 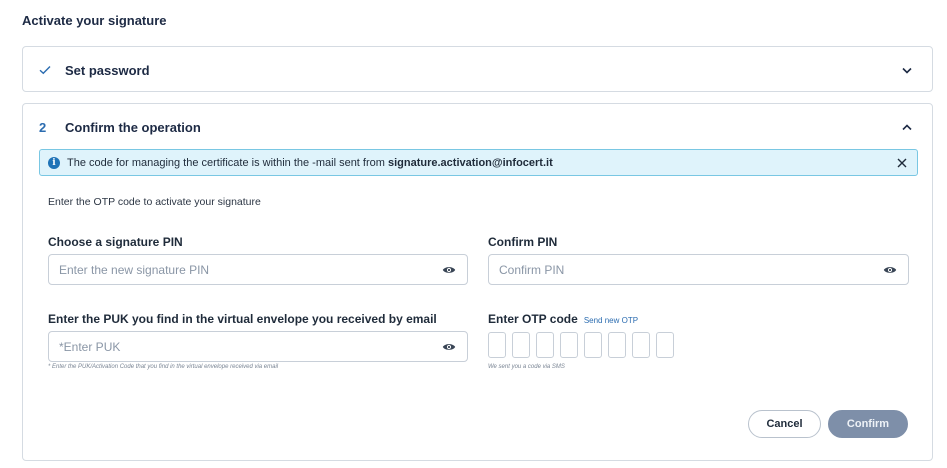 I want to click on pin-field, so click(x=258, y=269).